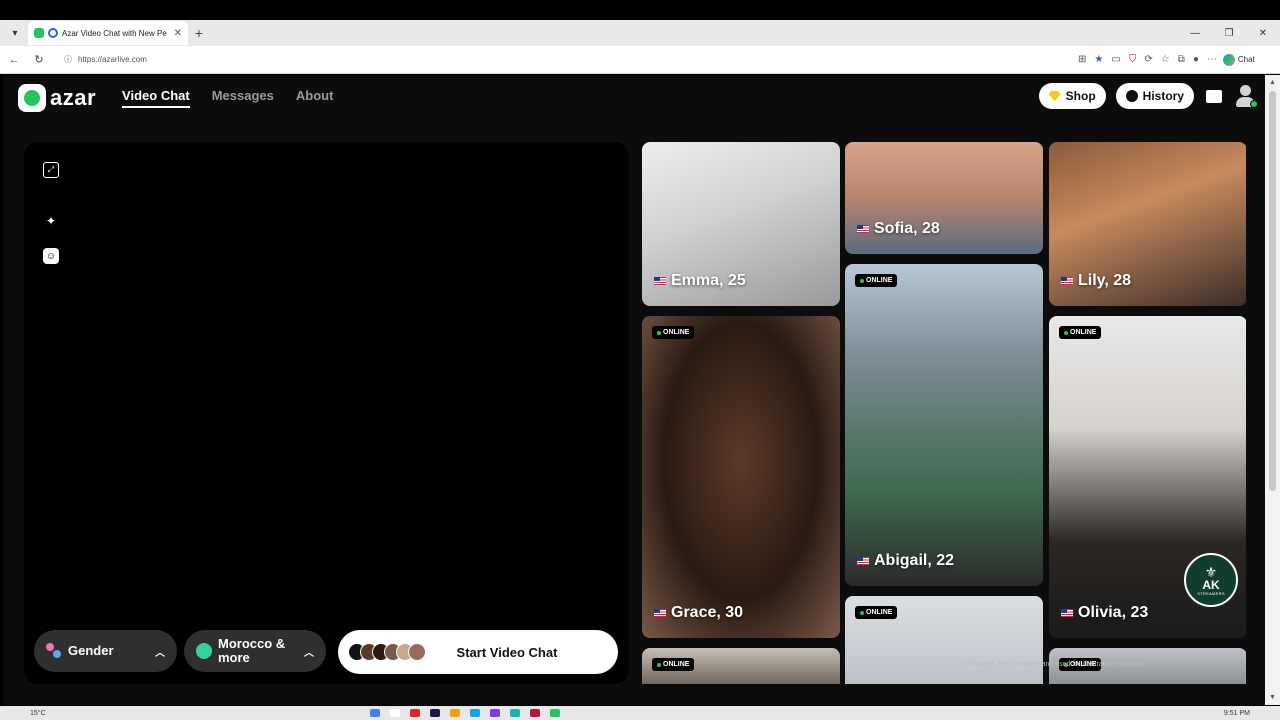 The height and width of the screenshot is (720, 1280). Describe the element at coordinates (455, 713) in the screenshot. I see `folder-icon` at that location.